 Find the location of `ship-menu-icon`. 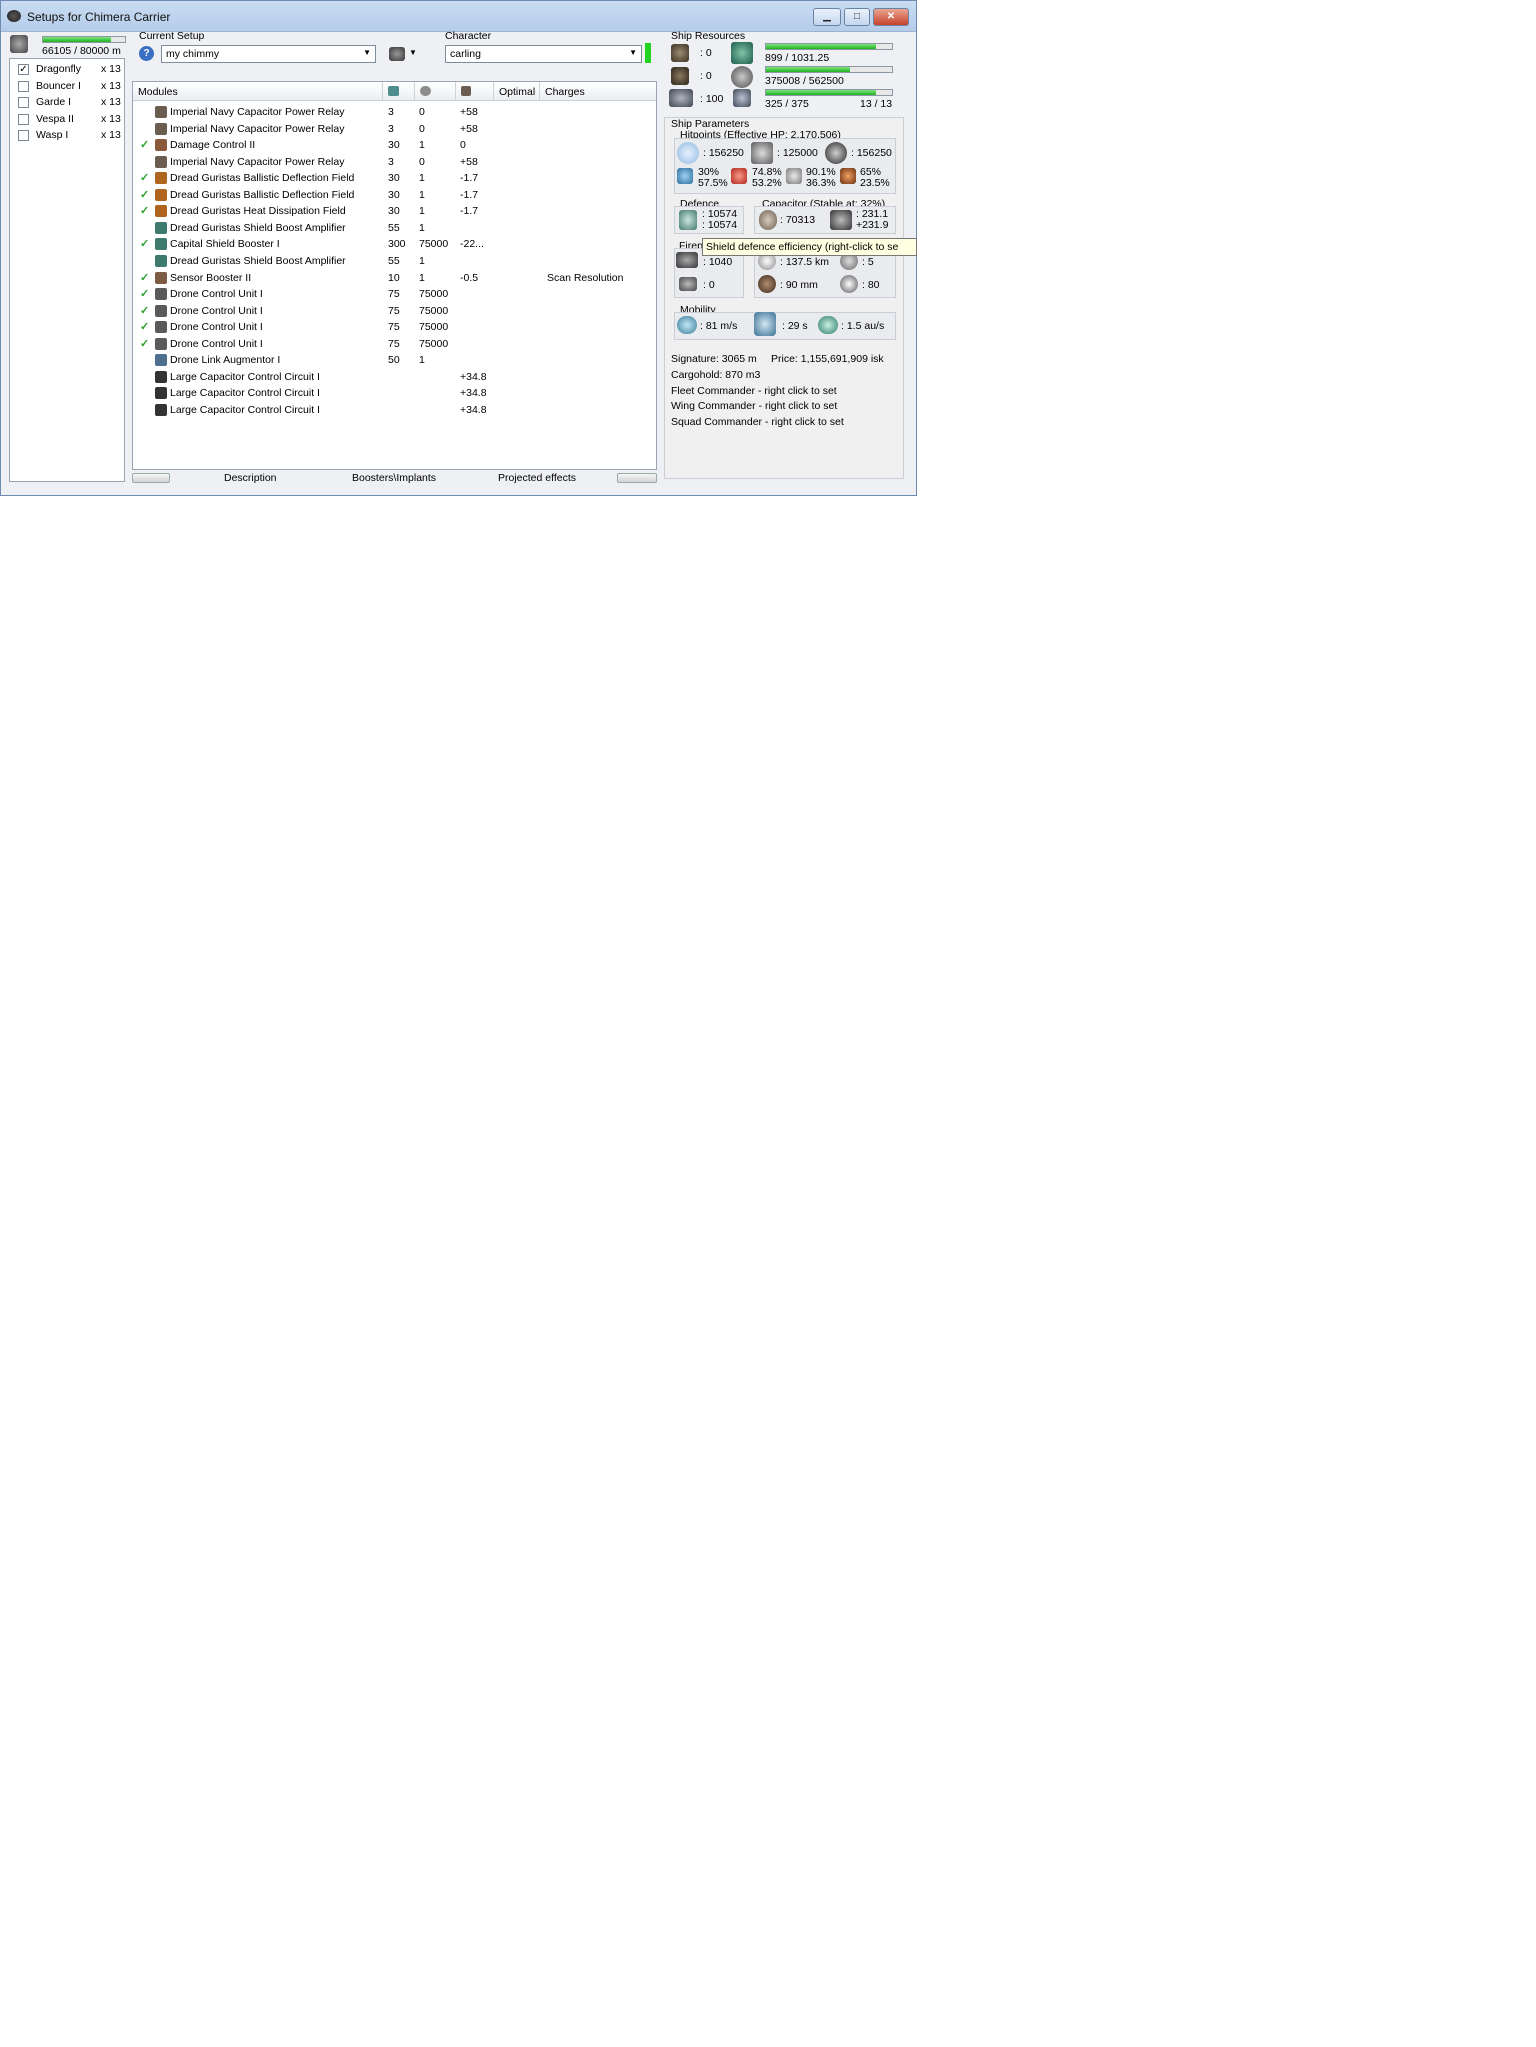

ship-menu-icon is located at coordinates (397, 54).